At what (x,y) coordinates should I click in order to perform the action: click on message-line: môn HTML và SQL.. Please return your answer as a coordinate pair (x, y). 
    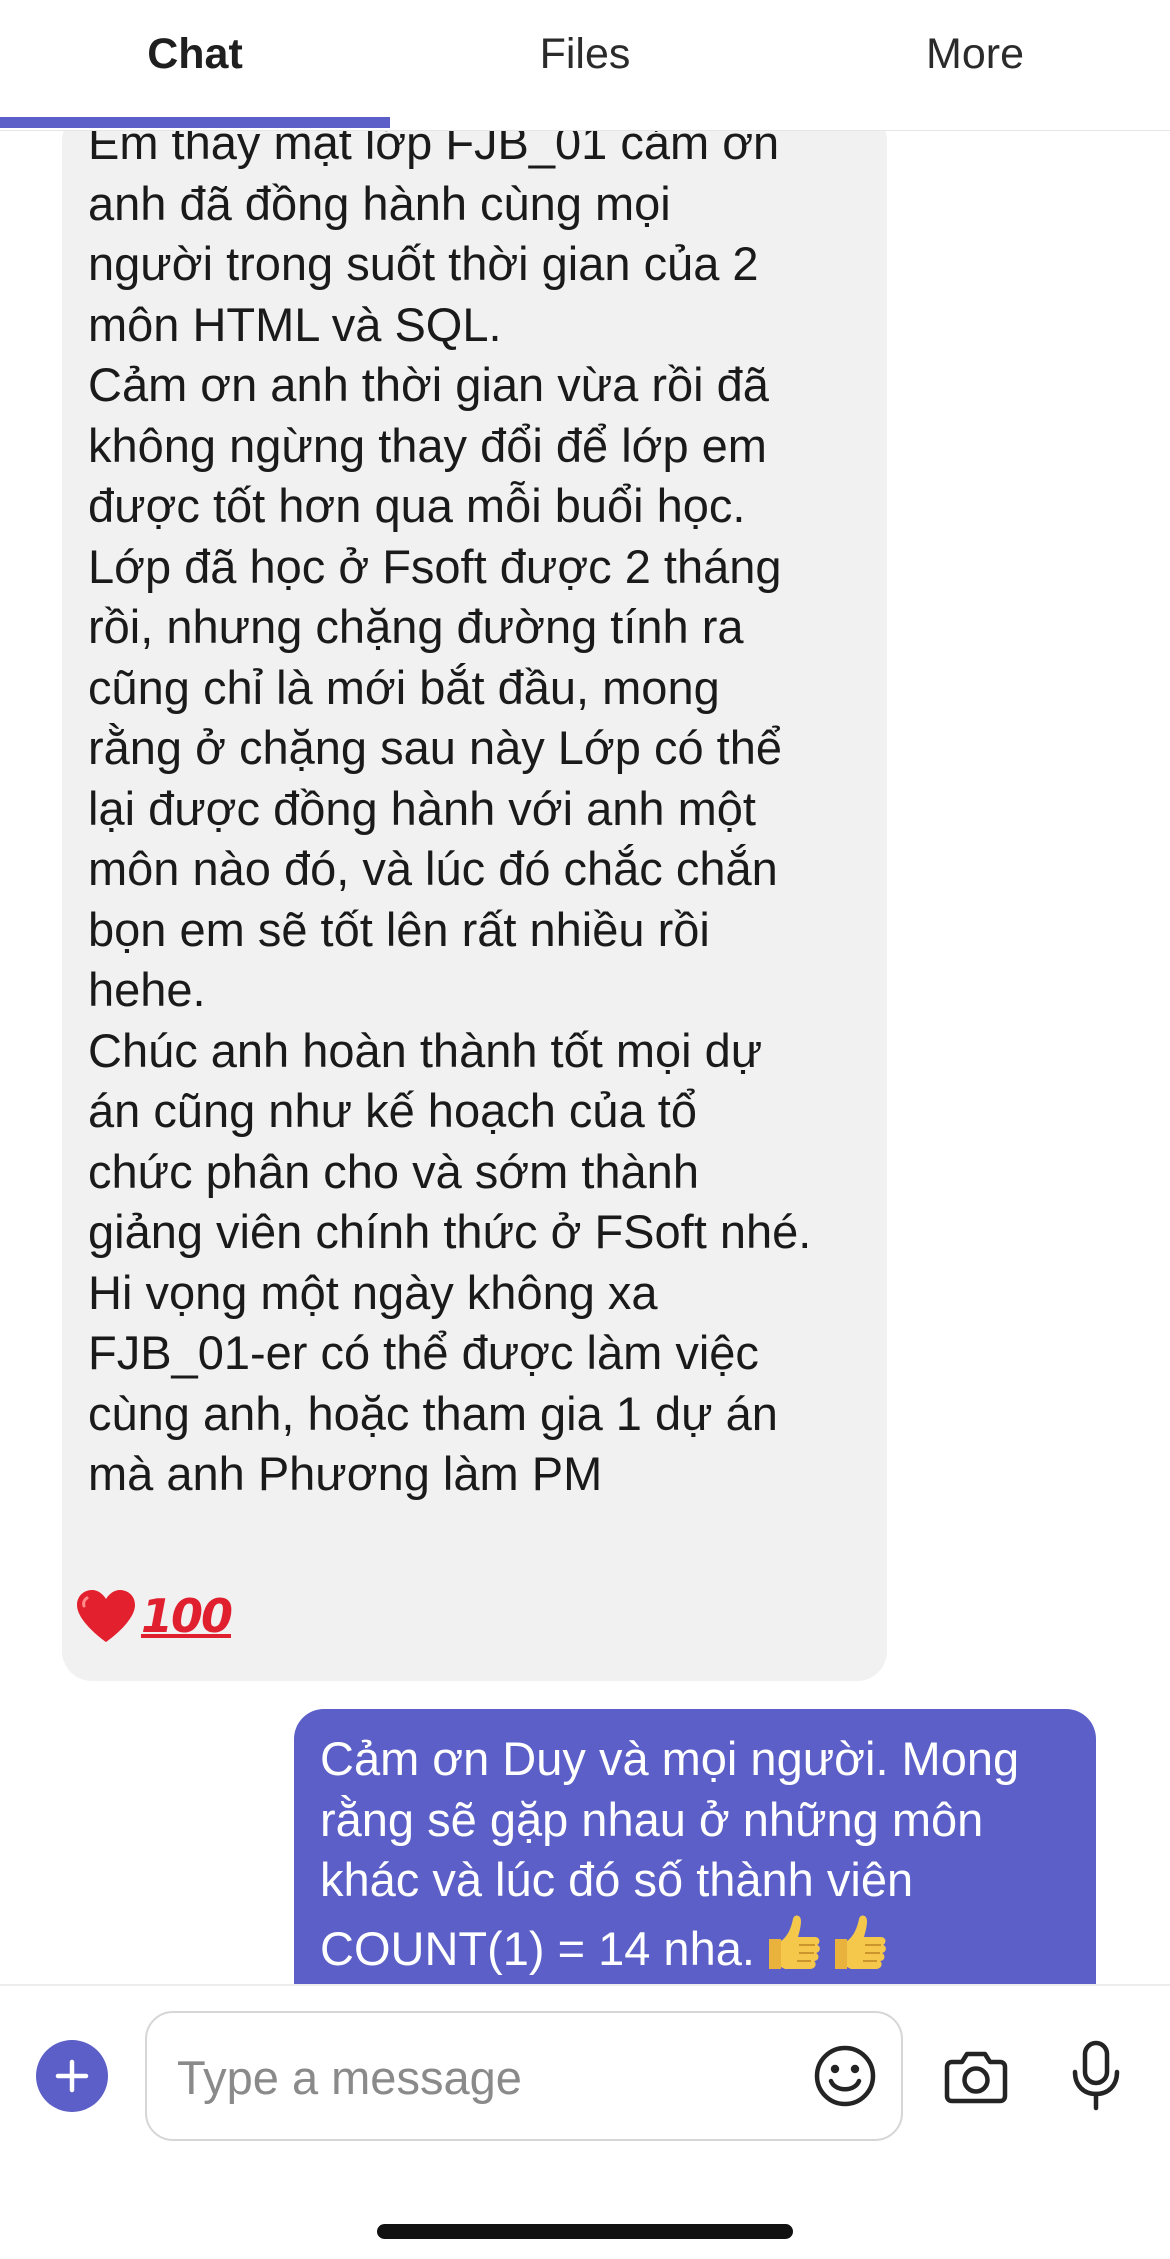
    Looking at the image, I should click on (295, 324).